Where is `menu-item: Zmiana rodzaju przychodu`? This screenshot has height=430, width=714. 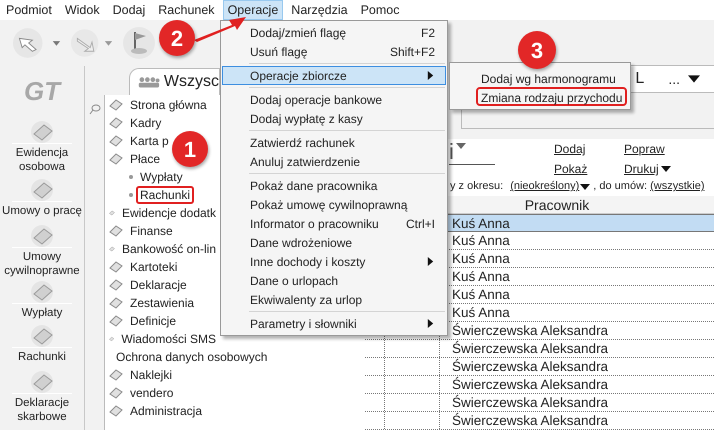
menu-item: Zmiana rodzaju przychodu is located at coordinates (552, 96).